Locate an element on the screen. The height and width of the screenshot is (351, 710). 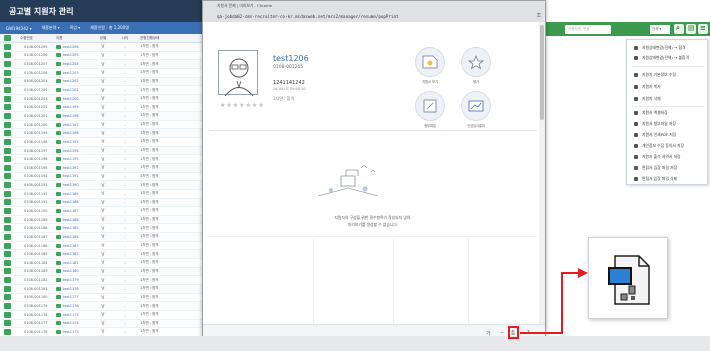
table-row: 0108-001190 test1187 남 - 1차면 : 합격 is located at coordinates (102, 211).